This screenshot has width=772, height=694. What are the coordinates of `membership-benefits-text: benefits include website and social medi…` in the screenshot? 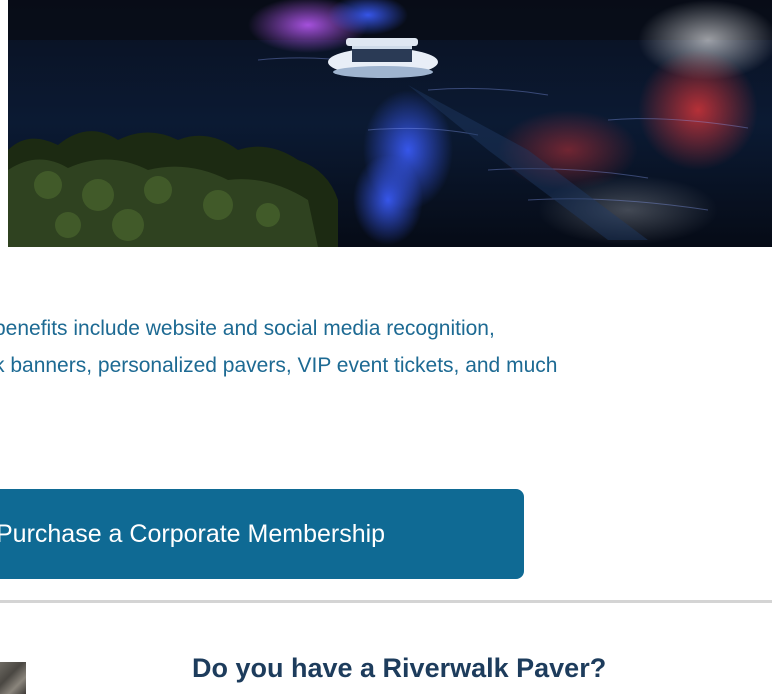 It's located at (386, 347).